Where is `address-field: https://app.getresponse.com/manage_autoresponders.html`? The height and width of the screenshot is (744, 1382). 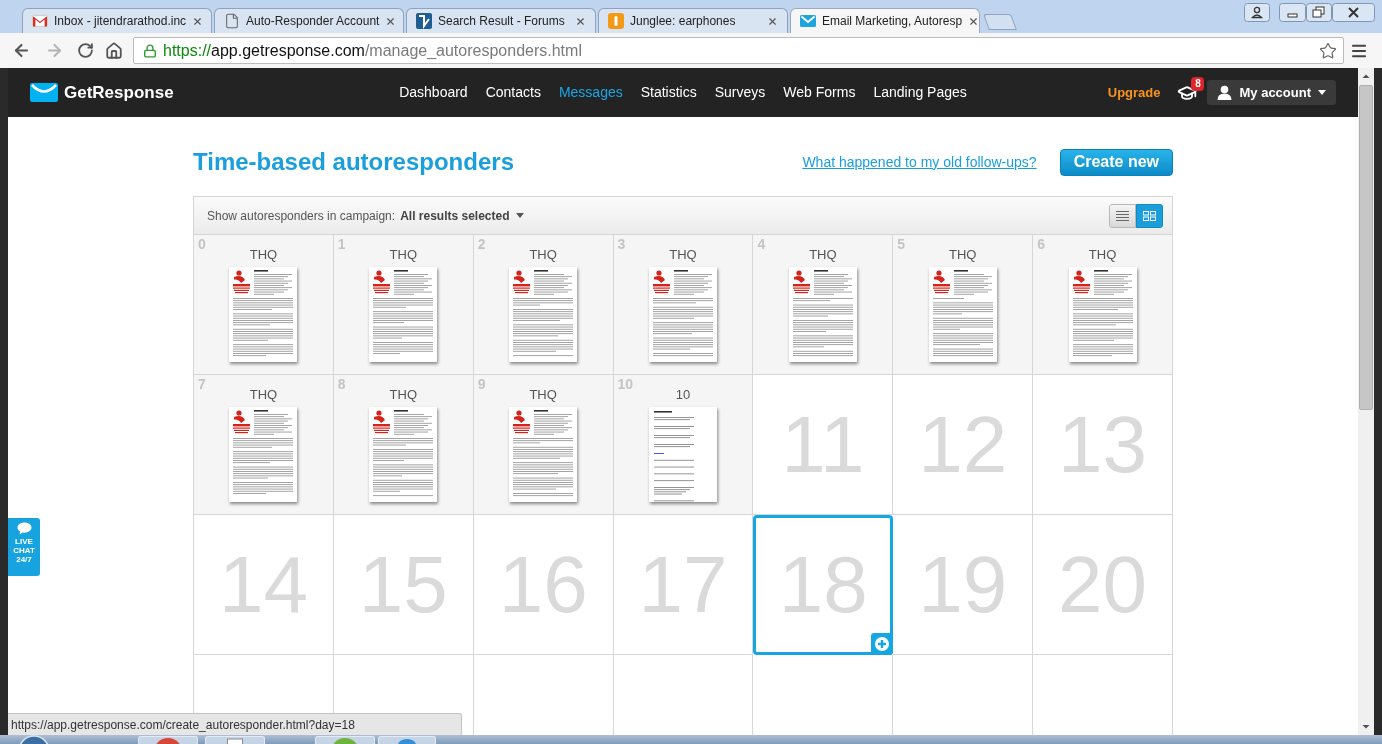
address-field: https://app.getresponse.com/manage_autoresponders.html is located at coordinates (738, 50).